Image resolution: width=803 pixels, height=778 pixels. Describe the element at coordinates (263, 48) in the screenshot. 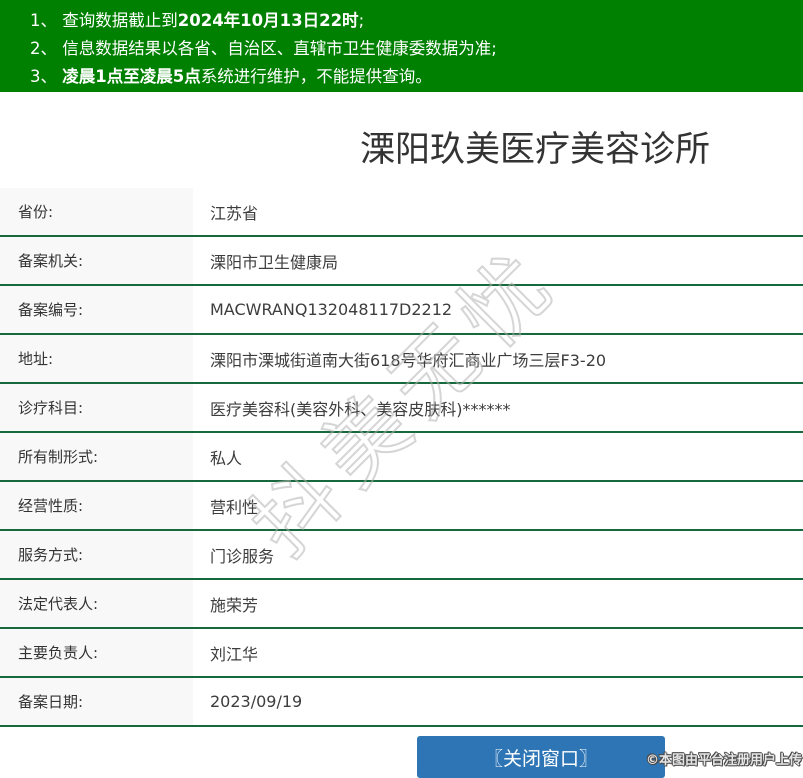

I see `notice-line-2-text: 2、 信息数据结果以各省、自治区、直辖市卫生健康委数据为准;` at that location.